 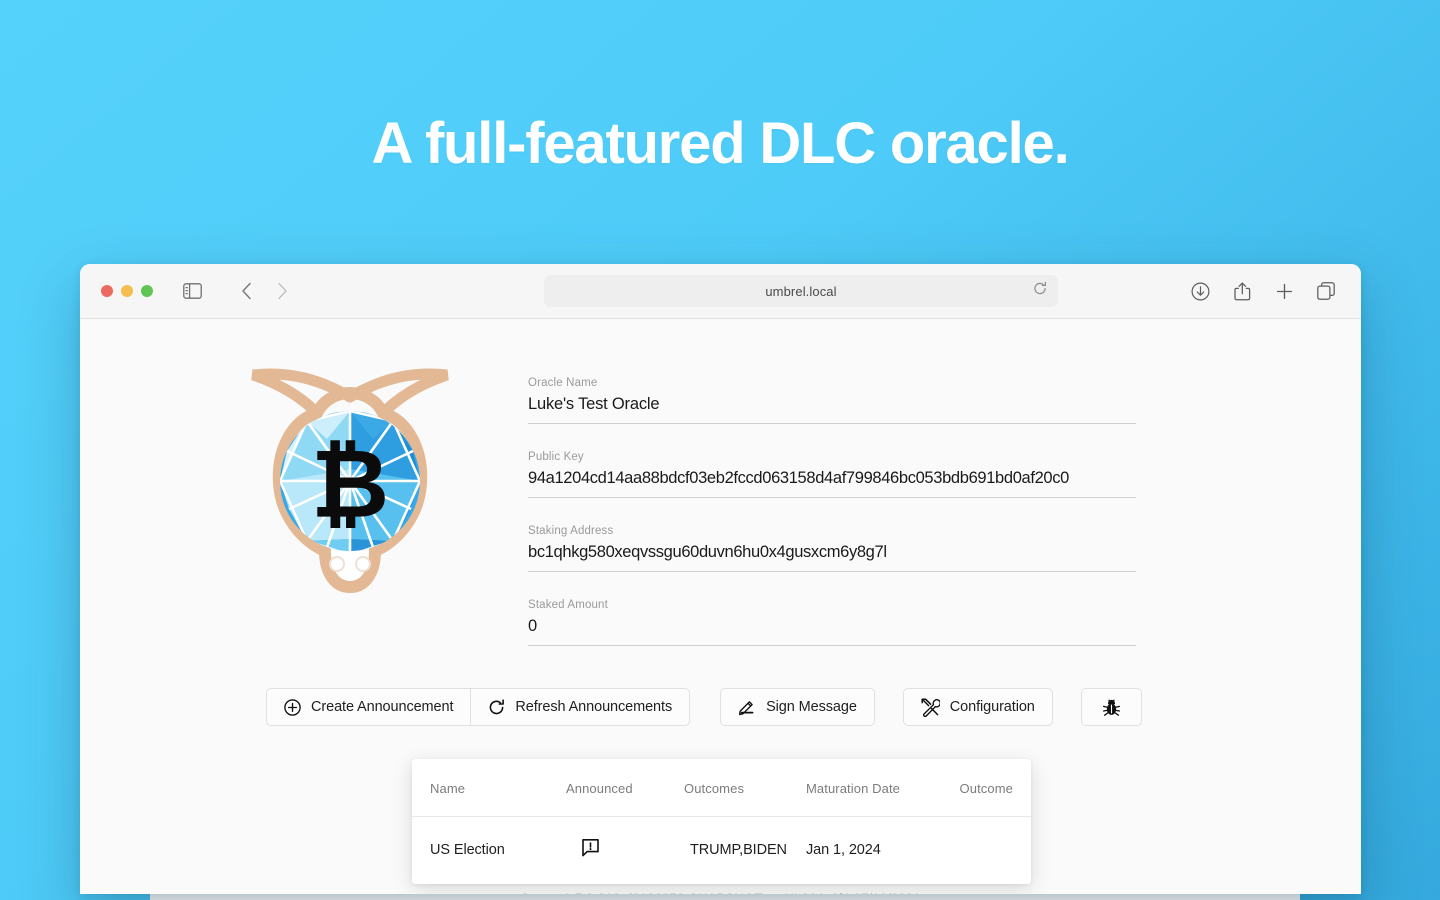 I want to click on bug-icon, so click(x=1111, y=707).